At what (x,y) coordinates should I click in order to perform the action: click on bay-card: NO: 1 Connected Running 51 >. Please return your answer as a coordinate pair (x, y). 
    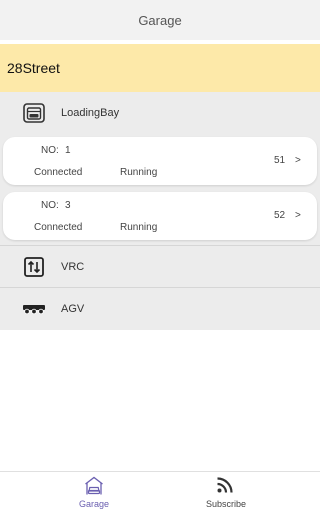
    Looking at the image, I should click on (160, 161).